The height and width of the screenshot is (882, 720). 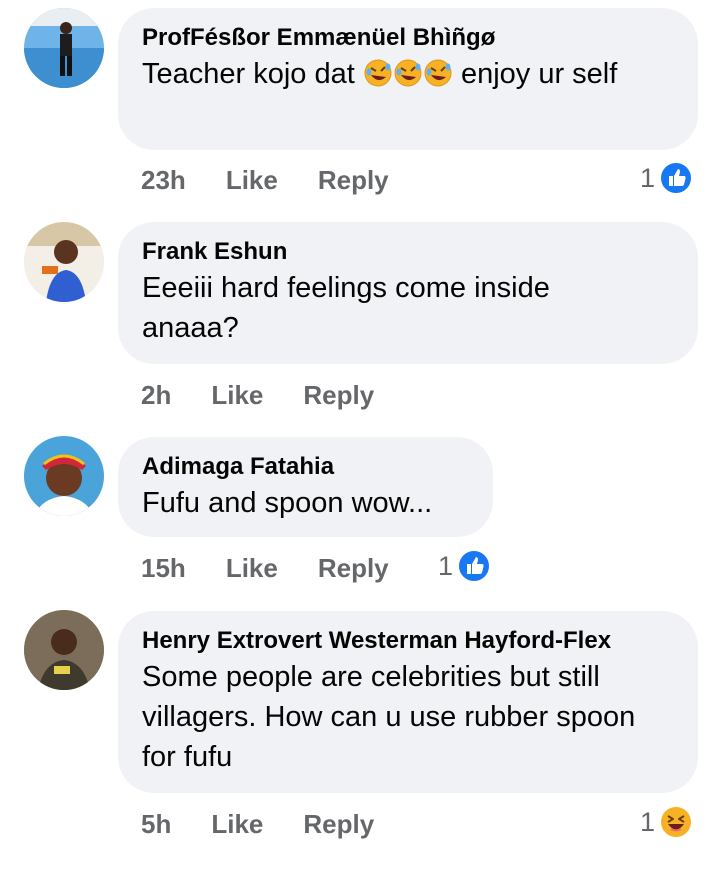 What do you see at coordinates (408, 641) in the screenshot?
I see `comment-author: Henry Extrovert Westerman Hayford-Flex` at bounding box center [408, 641].